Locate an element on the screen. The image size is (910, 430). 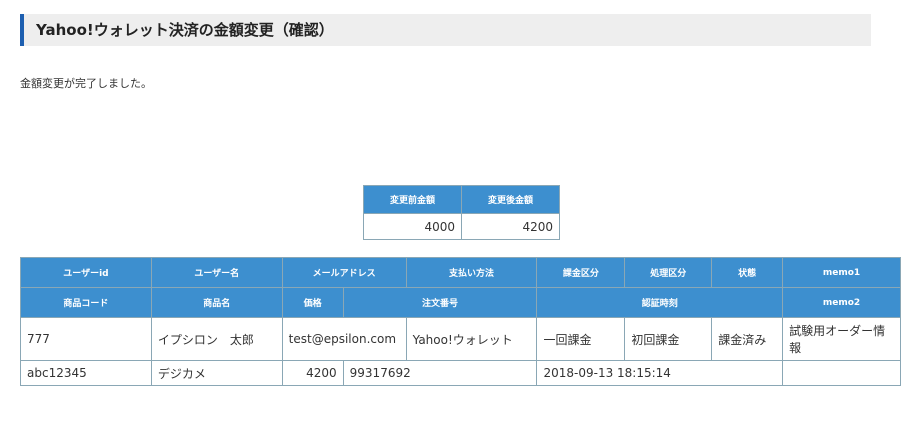
before-amount-value: 4000 is located at coordinates (412, 226).